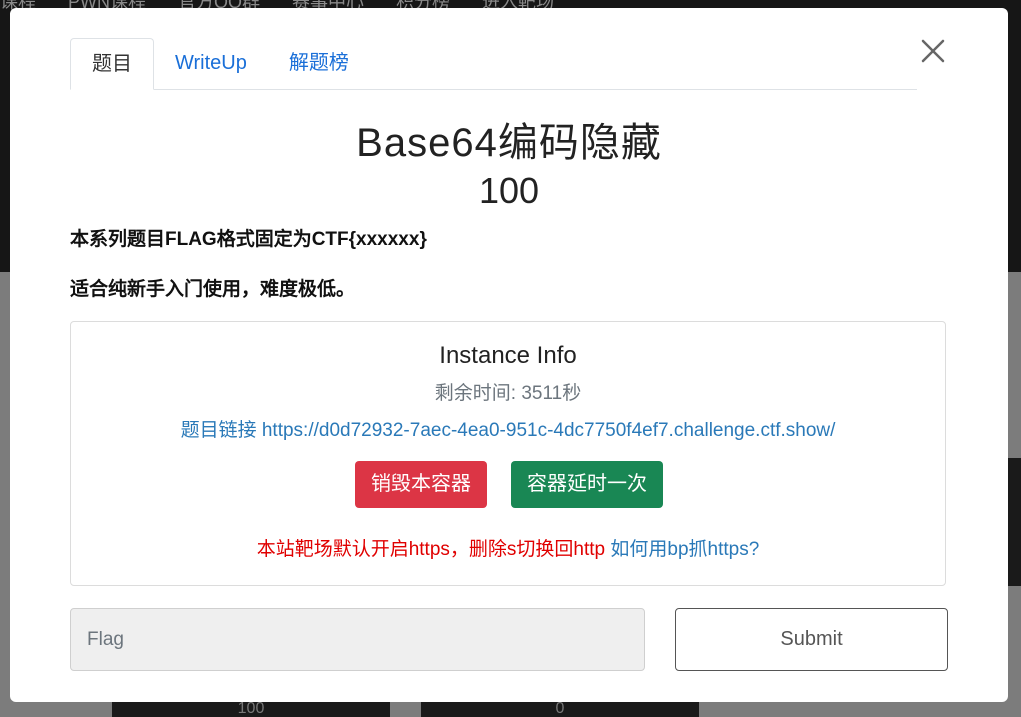 The image size is (1021, 717). Describe the element at coordinates (357, 639) in the screenshot. I see `flag-input` at that location.